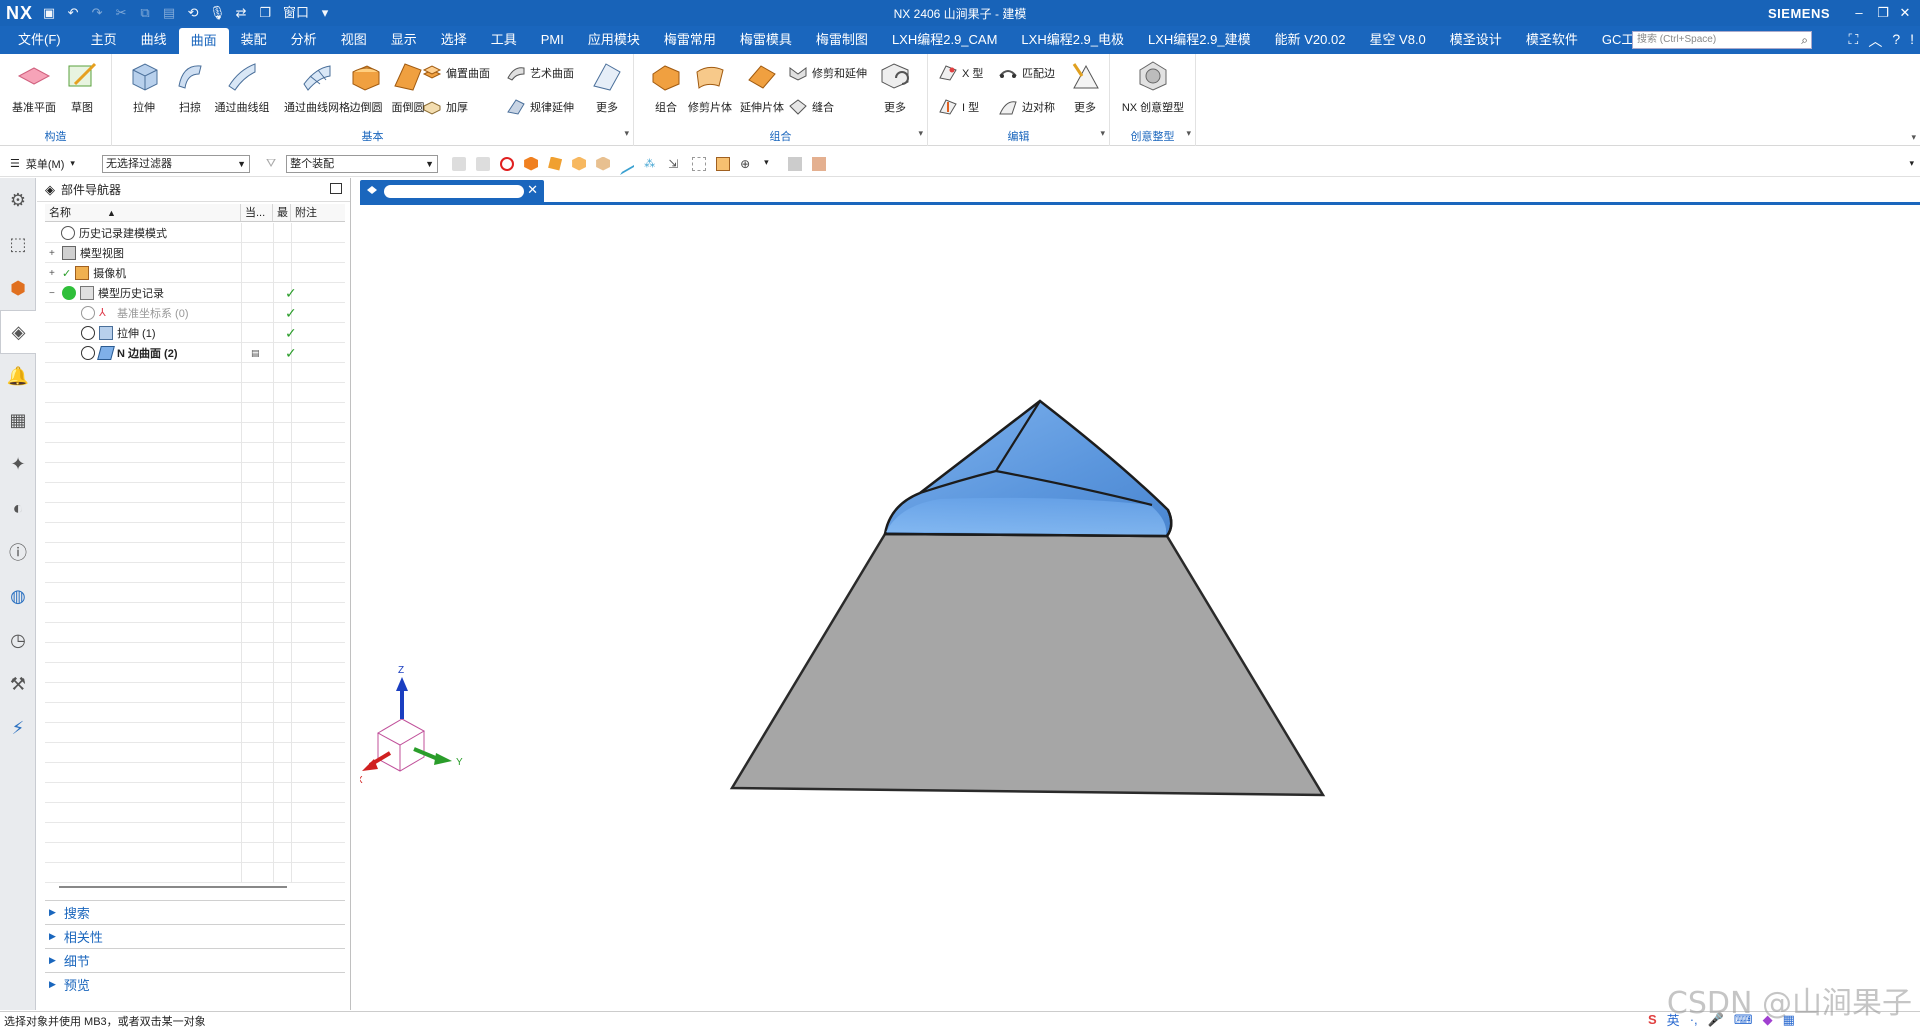 This screenshot has height=1033, width=1920. What do you see at coordinates (1027, 664) in the screenshot?
I see `extrude-face` at bounding box center [1027, 664].